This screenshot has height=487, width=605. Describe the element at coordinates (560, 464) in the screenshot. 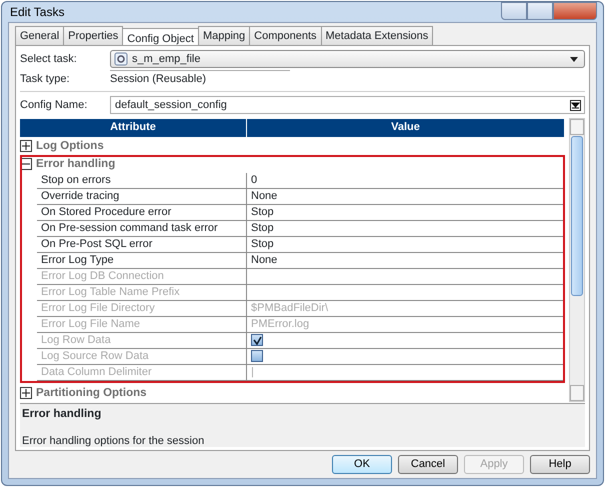

I see `dialog-button: Help` at that location.